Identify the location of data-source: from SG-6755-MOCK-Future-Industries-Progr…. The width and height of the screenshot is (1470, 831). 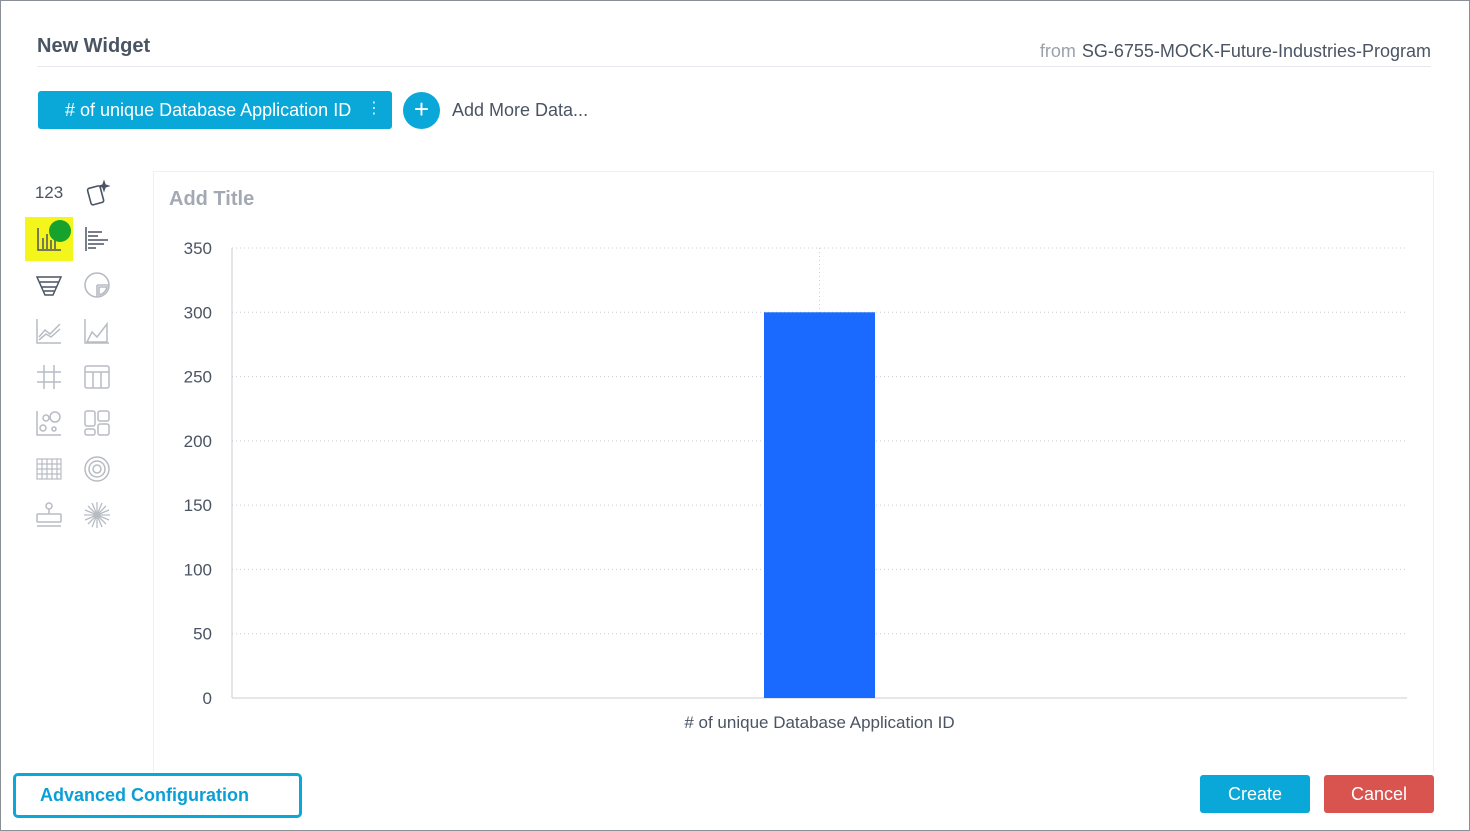
(1235, 51).